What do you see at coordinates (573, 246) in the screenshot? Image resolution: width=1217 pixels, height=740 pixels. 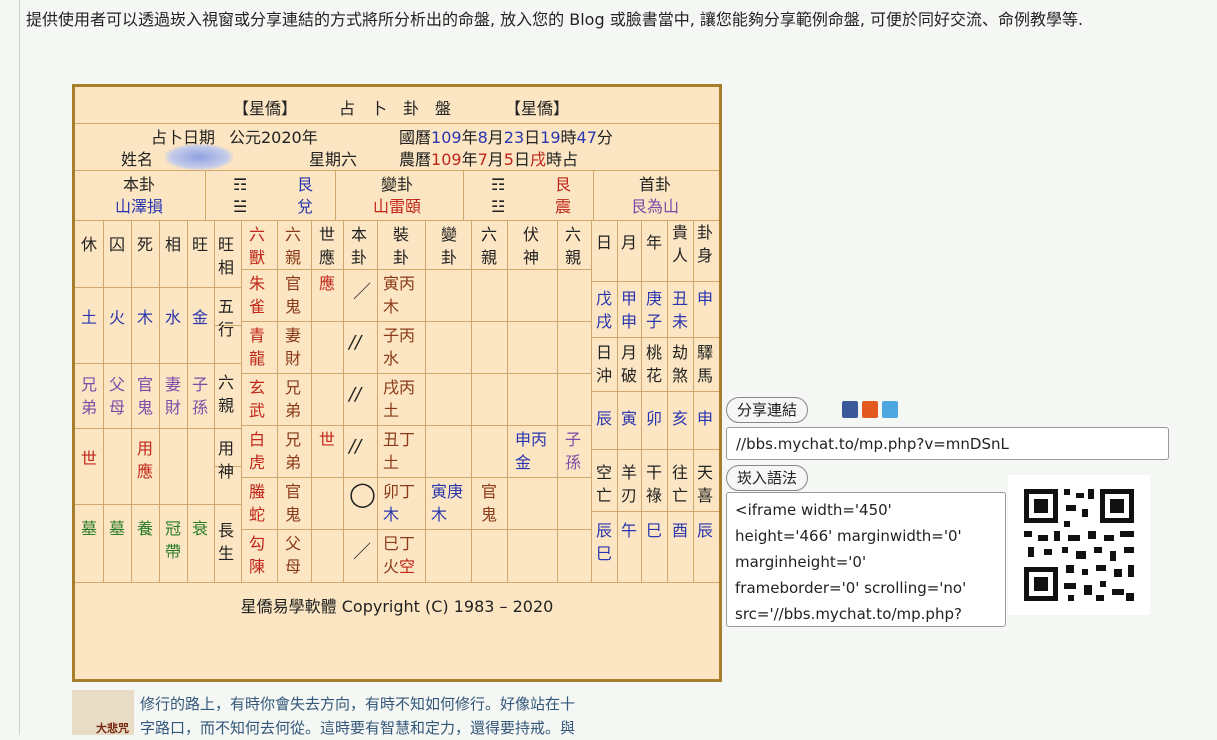 I see `yao-header-liuqin3: 六親` at bounding box center [573, 246].